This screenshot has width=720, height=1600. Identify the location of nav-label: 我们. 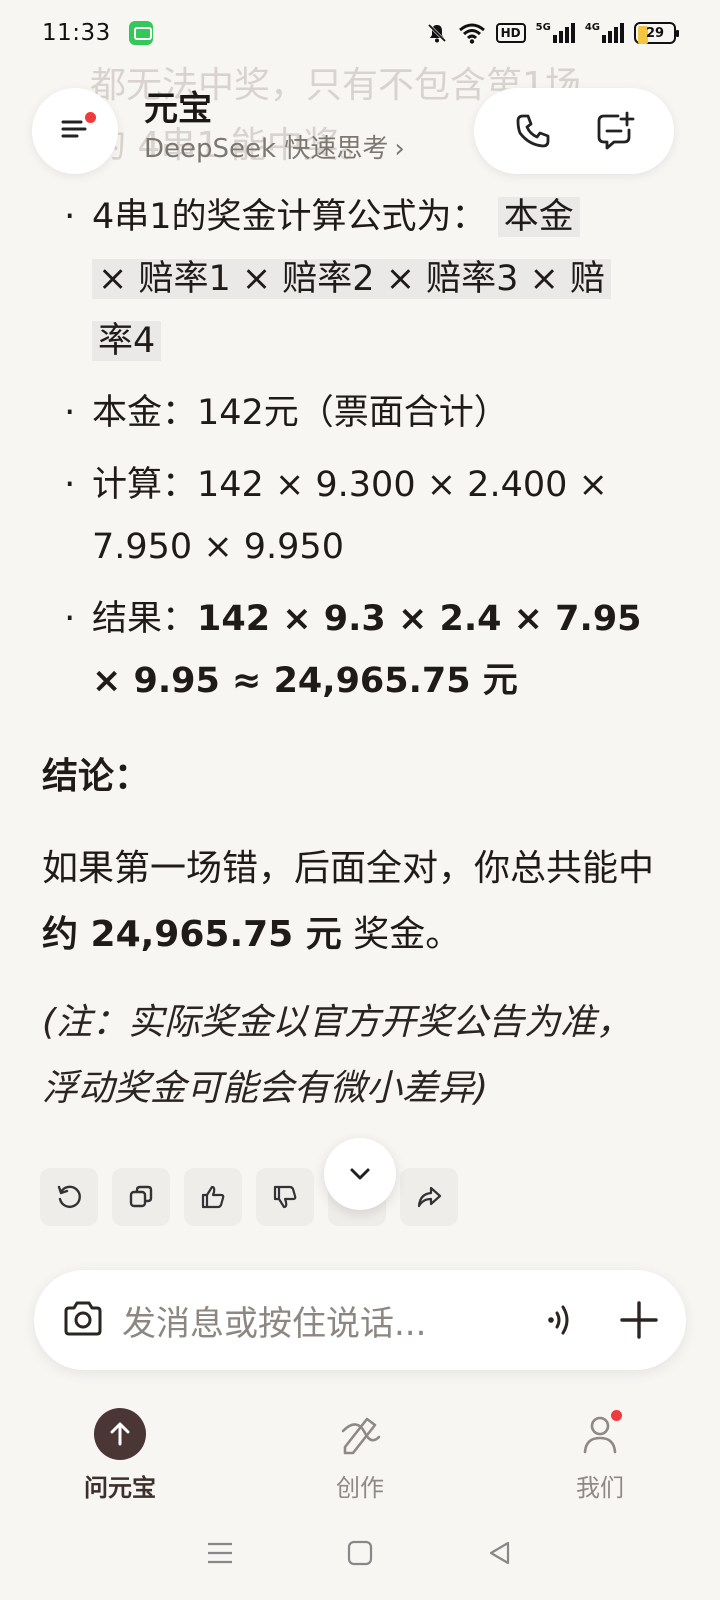
(600, 1488).